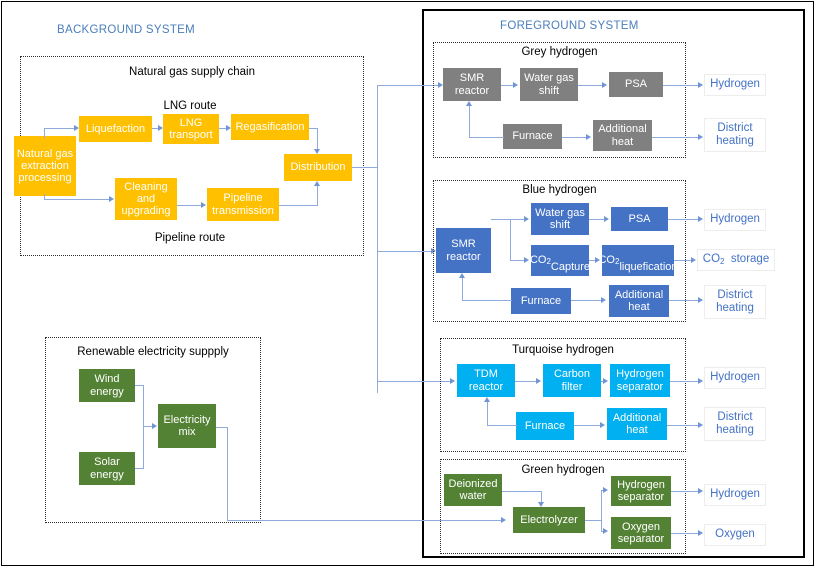  I want to click on node-pipeline-transmission: Pipeline transmission, so click(243, 204).